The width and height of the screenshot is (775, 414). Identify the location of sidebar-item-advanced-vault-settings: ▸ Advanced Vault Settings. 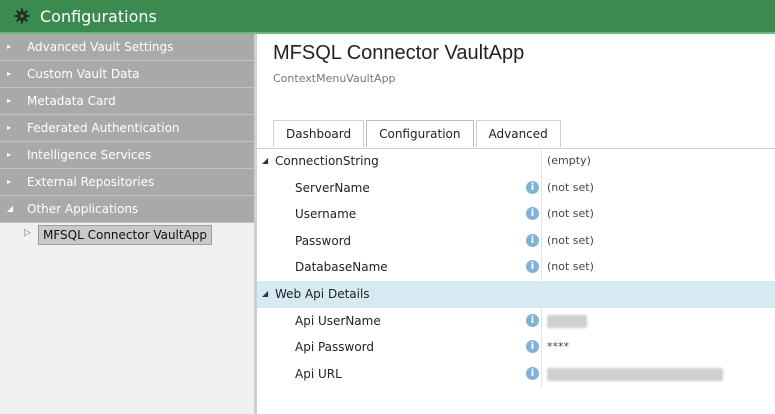
(127, 47).